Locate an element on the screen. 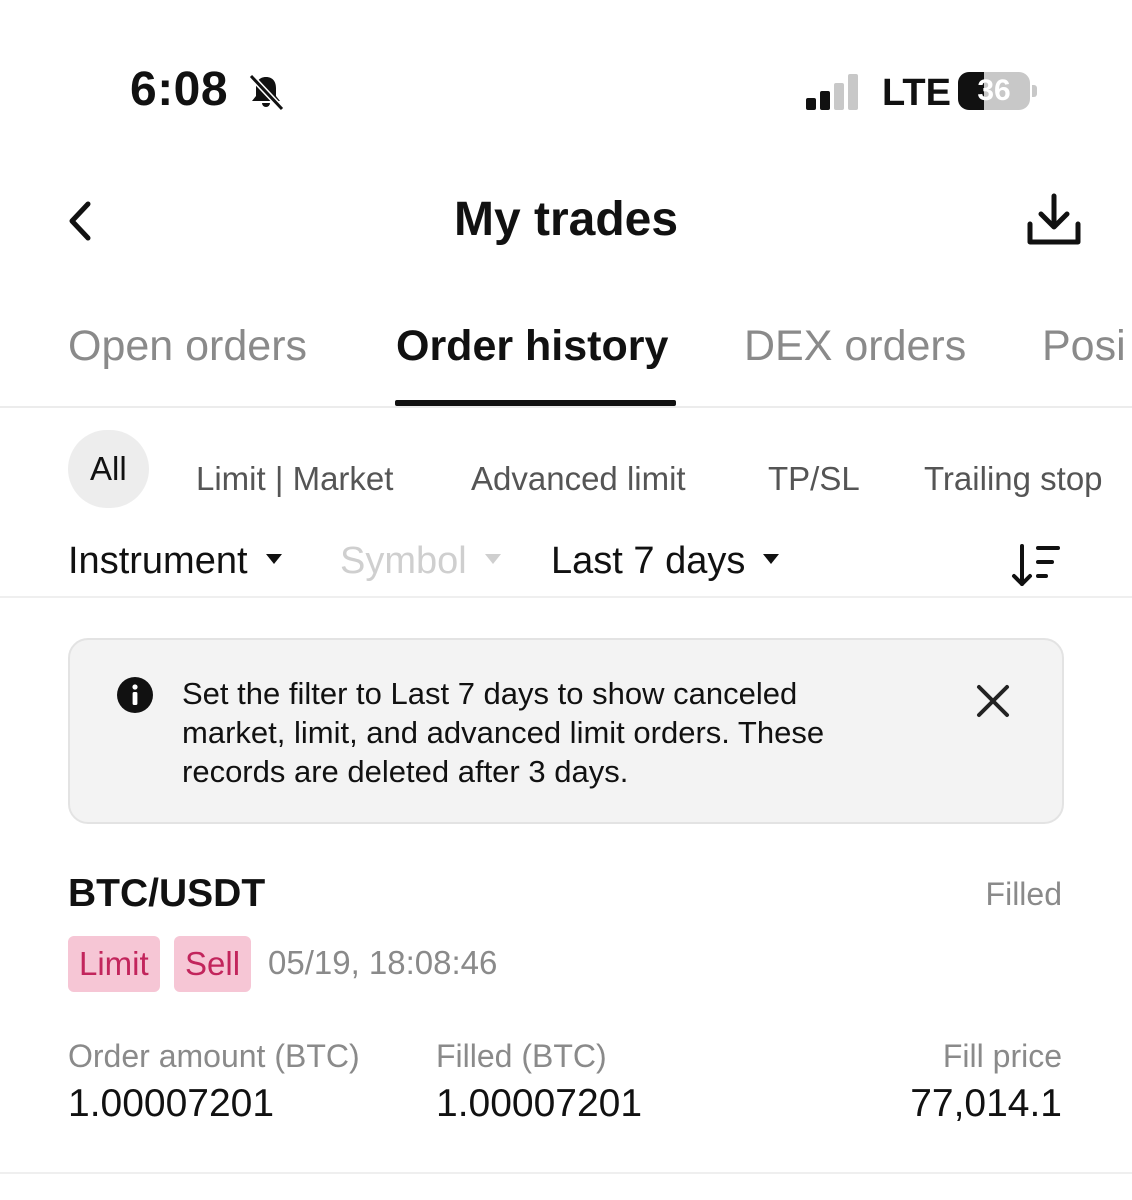  order-status: Filled is located at coordinates (1023, 894).